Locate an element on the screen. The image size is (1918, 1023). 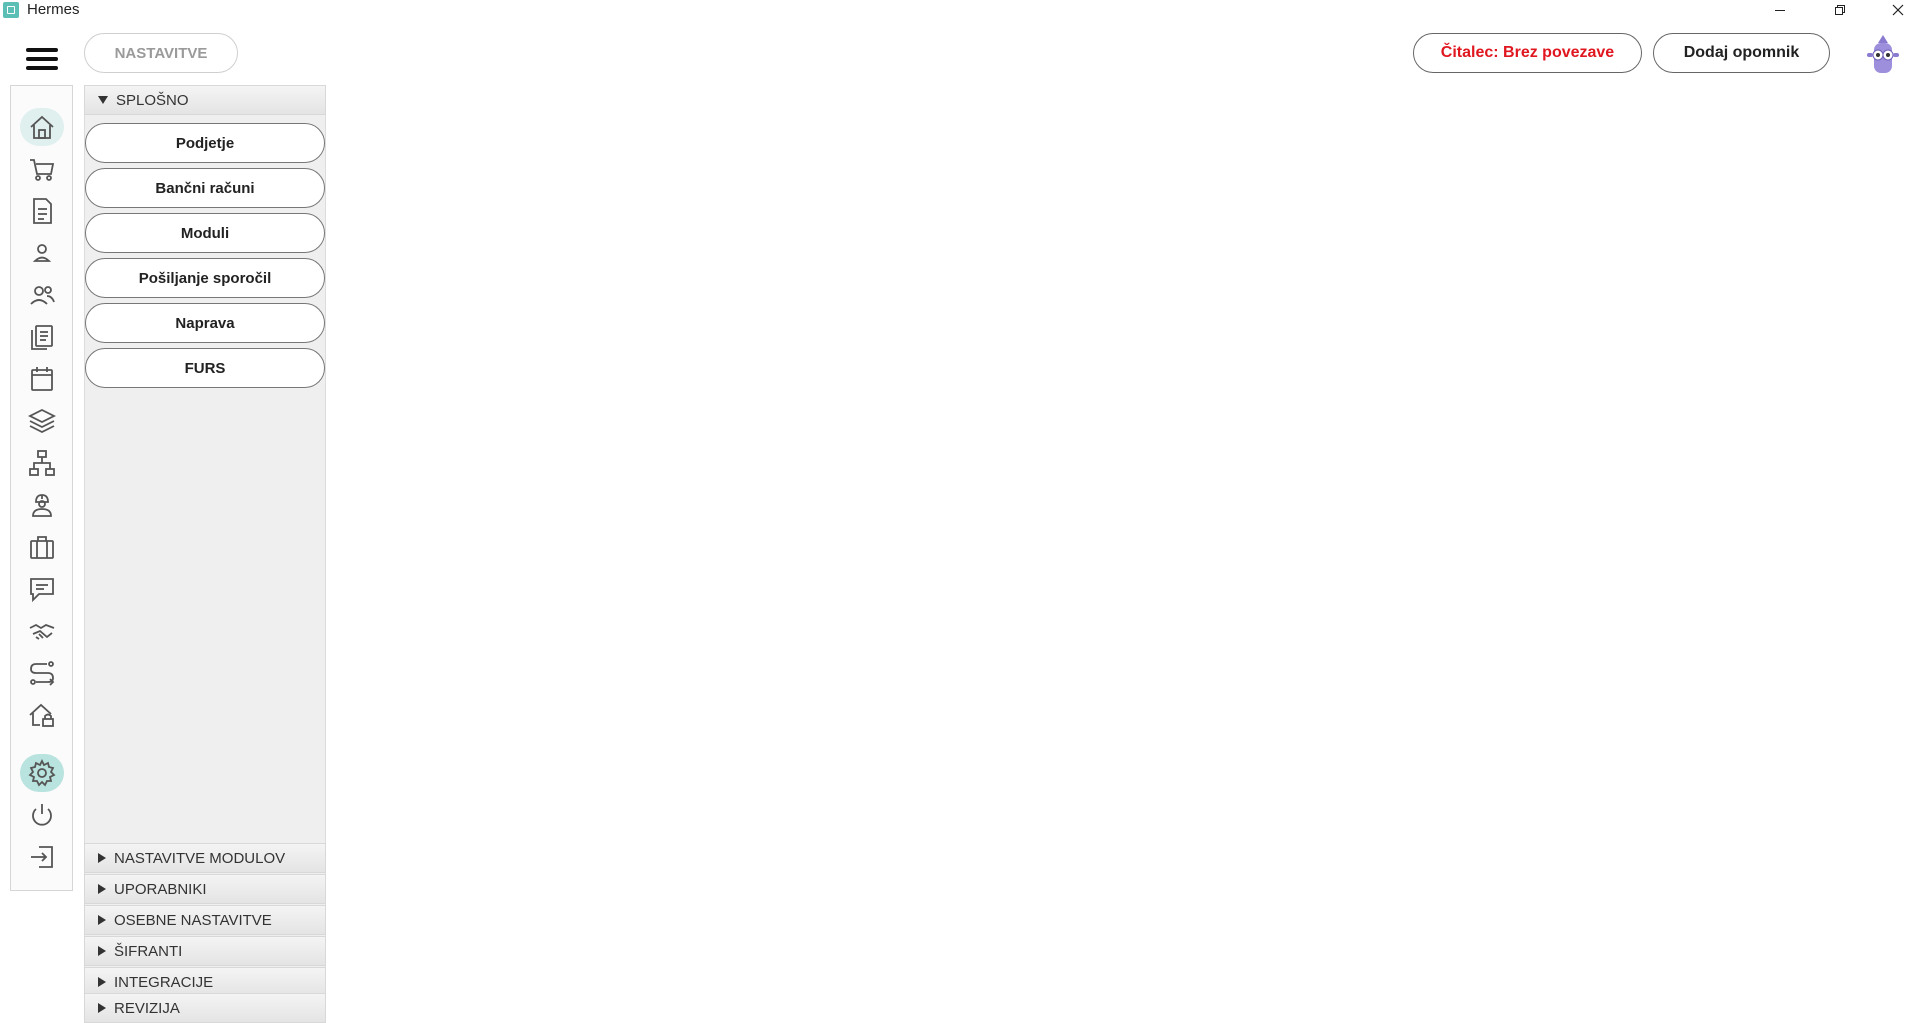
section-personal-settings-label: OSEBNE NASTAVITVE is located at coordinates (193, 920).